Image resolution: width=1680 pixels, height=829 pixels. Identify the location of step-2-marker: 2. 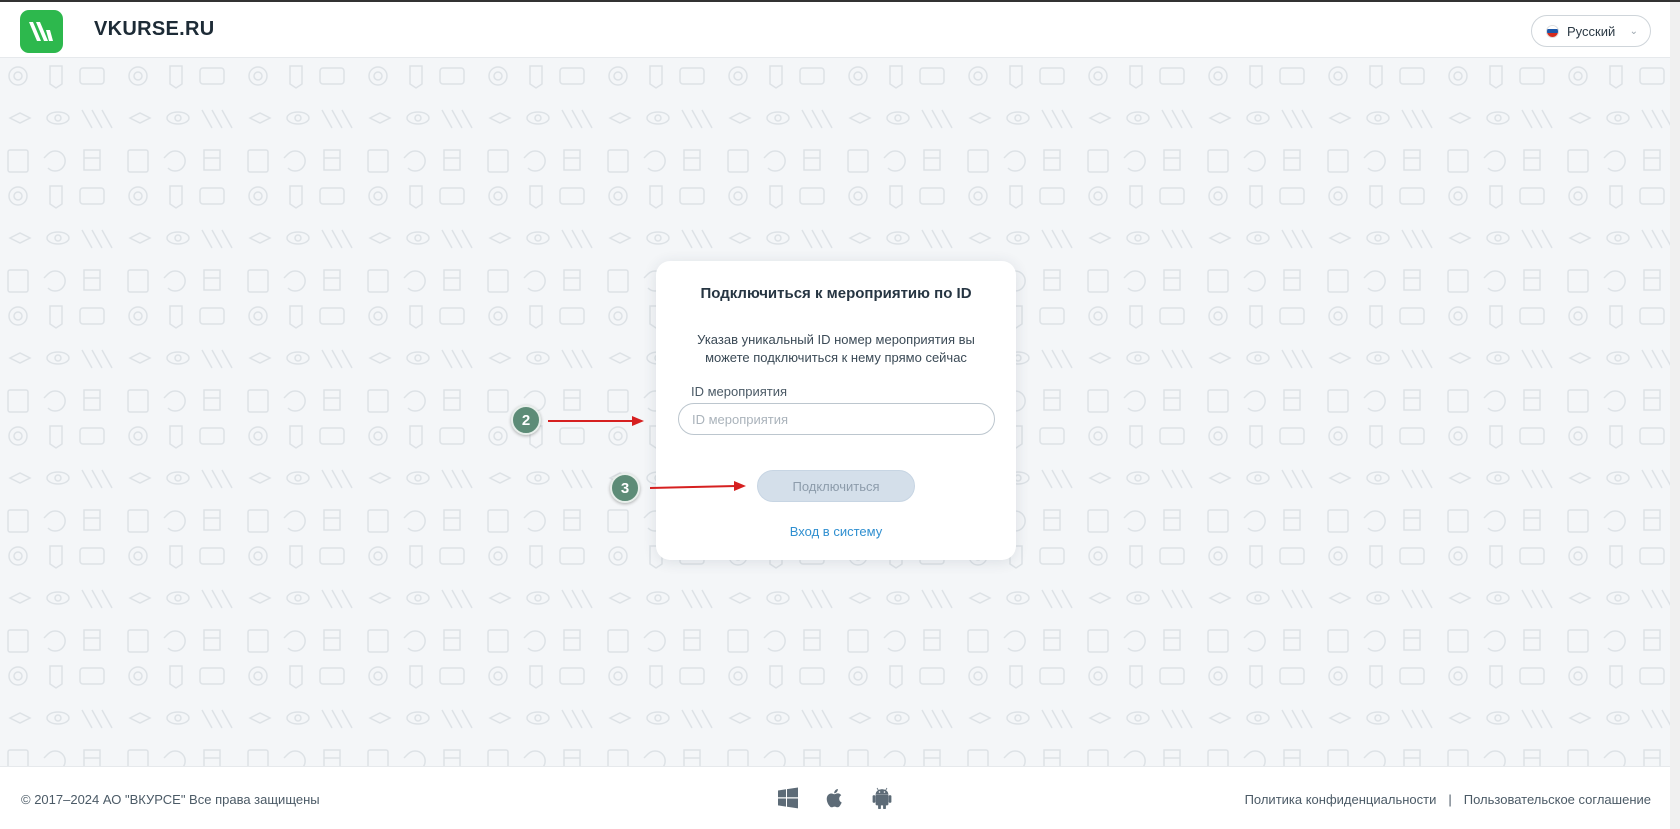
(526, 420).